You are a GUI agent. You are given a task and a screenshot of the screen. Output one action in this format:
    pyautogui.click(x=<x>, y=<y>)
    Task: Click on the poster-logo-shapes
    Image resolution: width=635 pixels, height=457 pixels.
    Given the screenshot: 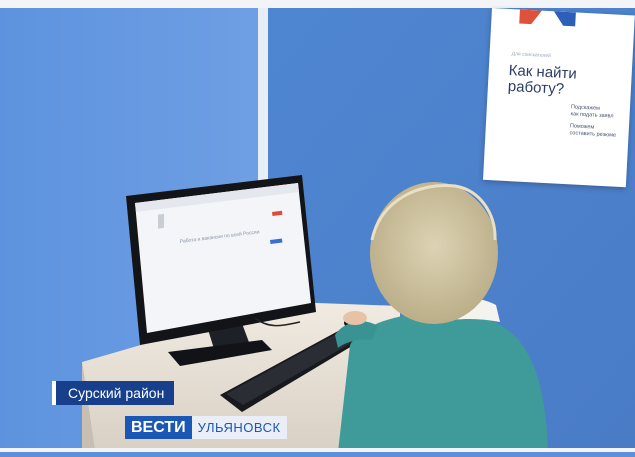 What is the action you would take?
    pyautogui.click(x=547, y=18)
    